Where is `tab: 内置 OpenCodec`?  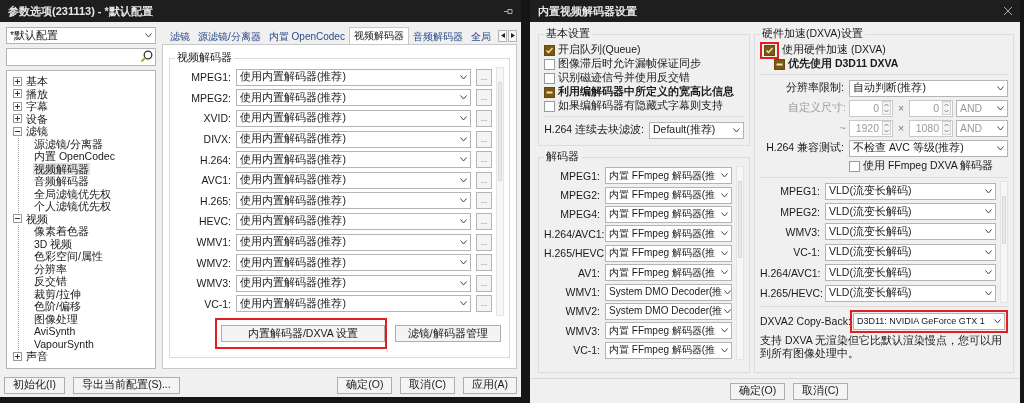
tab: 内置 OpenCodec is located at coordinates (306, 36).